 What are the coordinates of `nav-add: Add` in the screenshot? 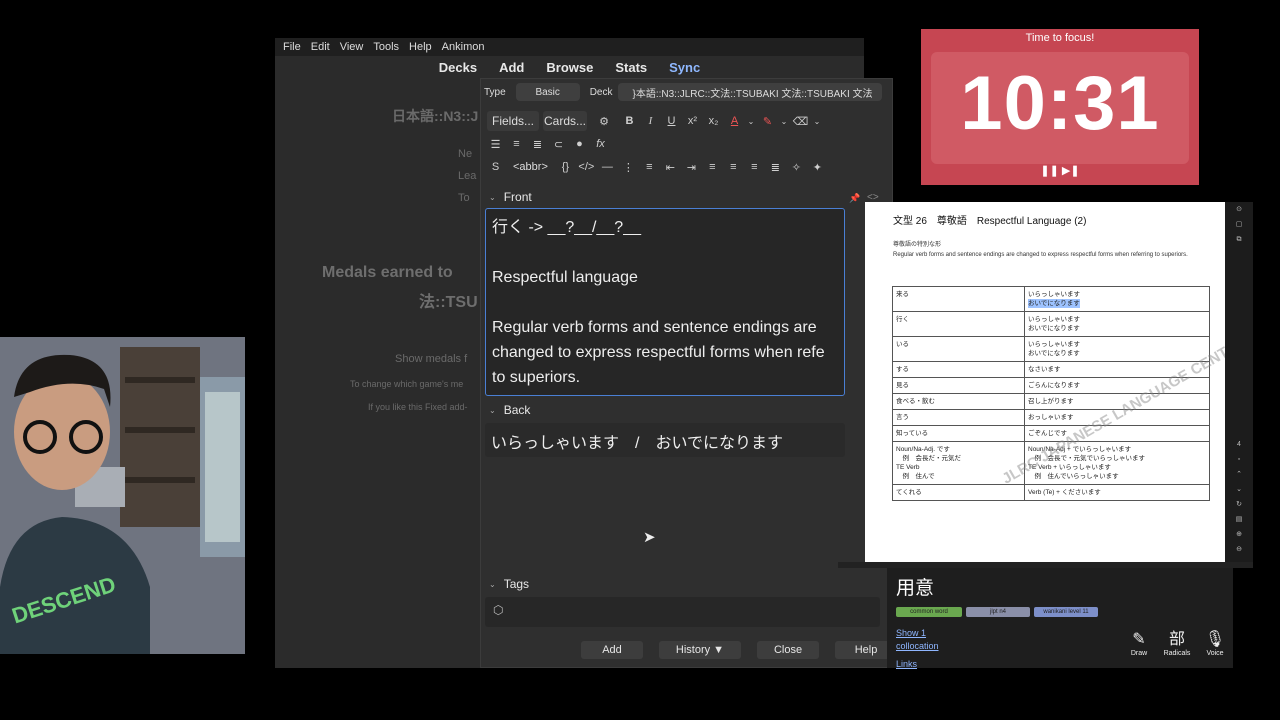 It's located at (511, 67).